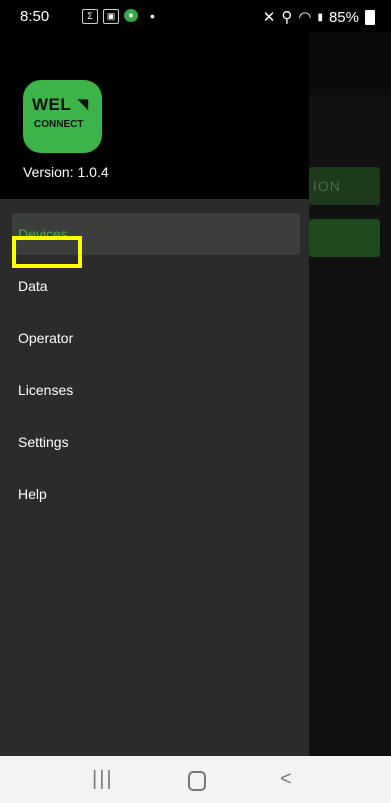 The height and width of the screenshot is (803, 391). I want to click on status-bar: 8:50 Σ ▣ ● • ✕ ⚲ ◠ ▮ 85%, so click(195, 16).